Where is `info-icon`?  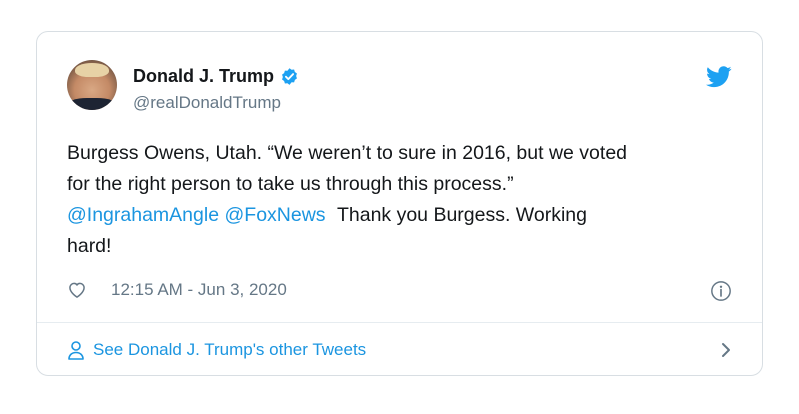
info-icon is located at coordinates (721, 291).